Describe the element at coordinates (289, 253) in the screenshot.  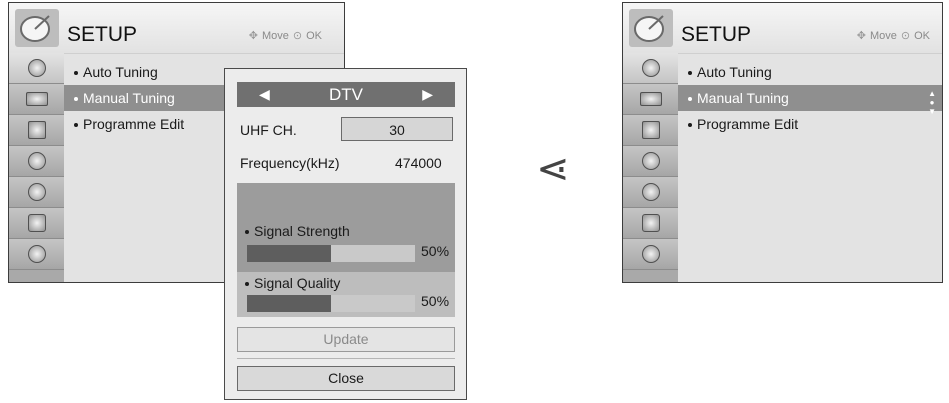
I see `signal-strength-fill` at that location.